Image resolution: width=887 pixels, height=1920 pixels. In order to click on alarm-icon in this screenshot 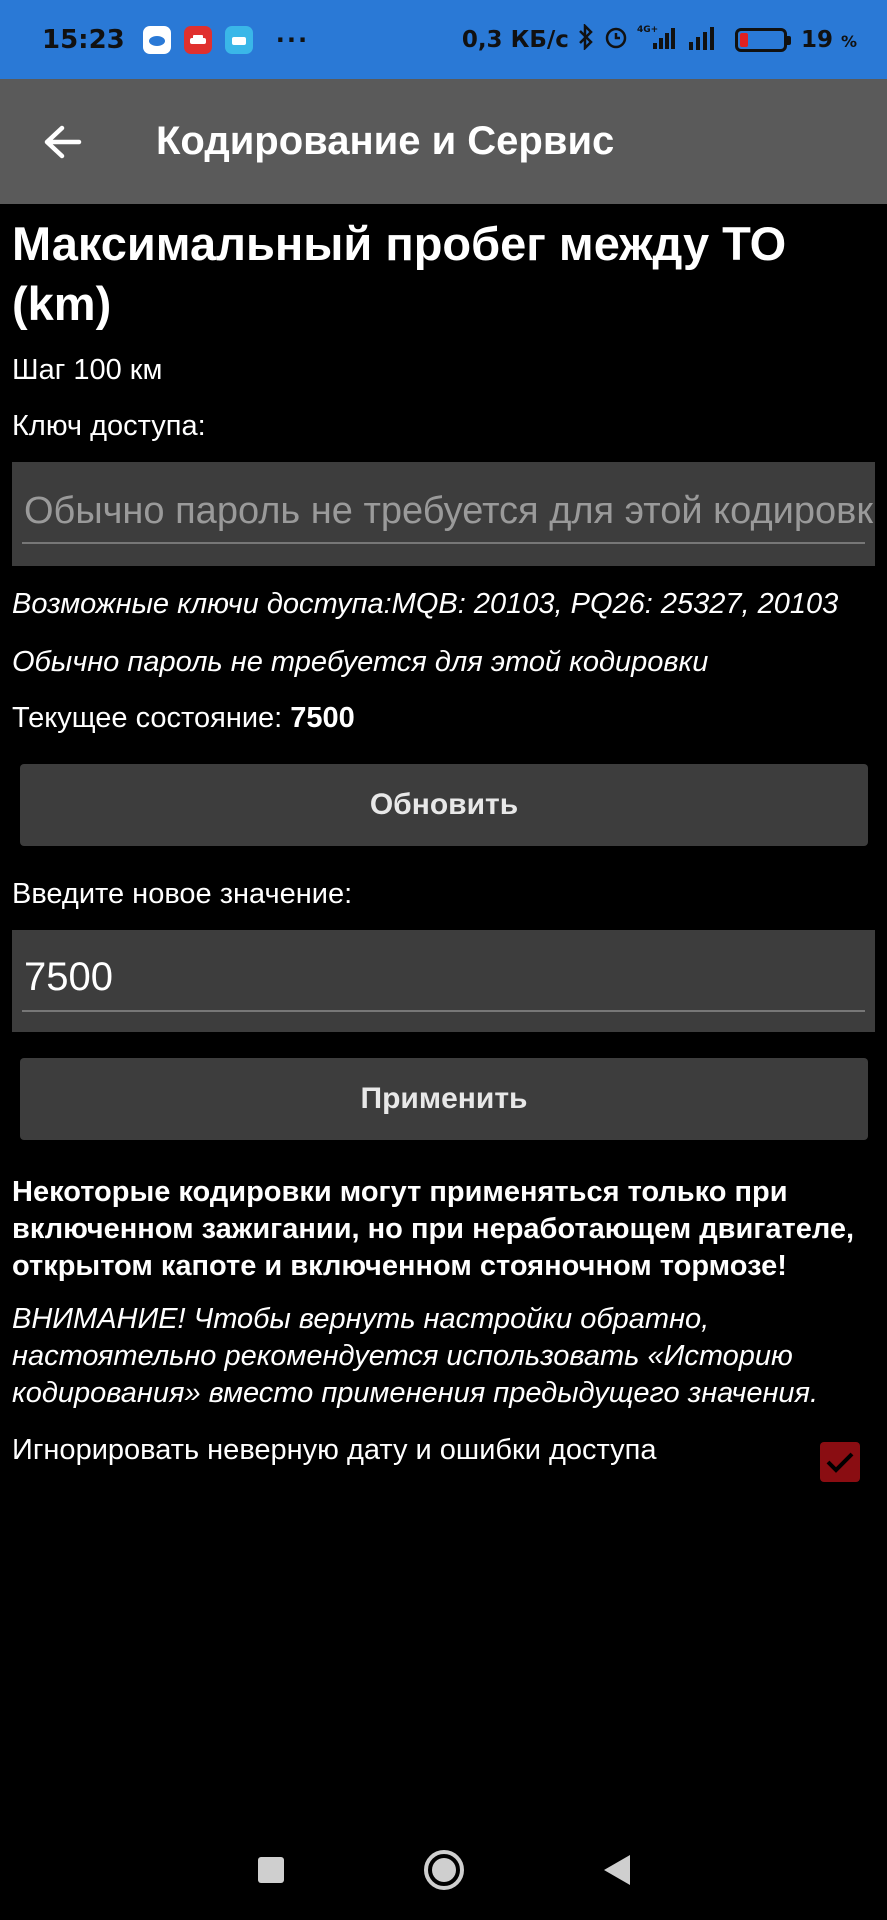, I will do `click(616, 40)`.